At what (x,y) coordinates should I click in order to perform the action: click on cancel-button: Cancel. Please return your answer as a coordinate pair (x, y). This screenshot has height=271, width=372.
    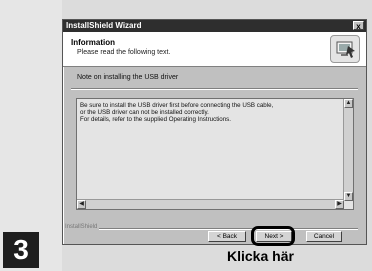
    Looking at the image, I should click on (324, 236).